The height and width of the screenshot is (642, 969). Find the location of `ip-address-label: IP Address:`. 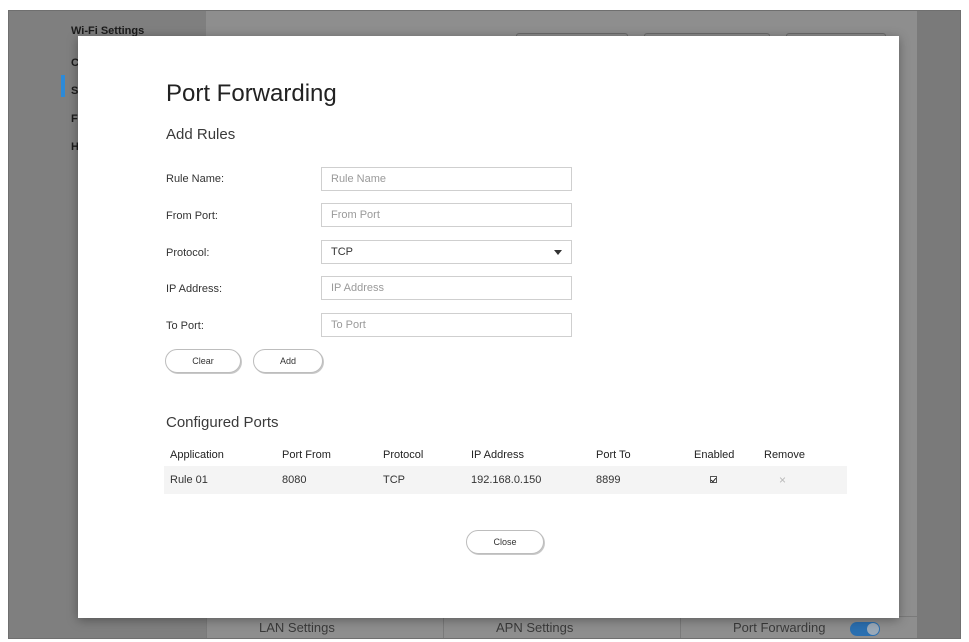

ip-address-label: IP Address: is located at coordinates (194, 289).